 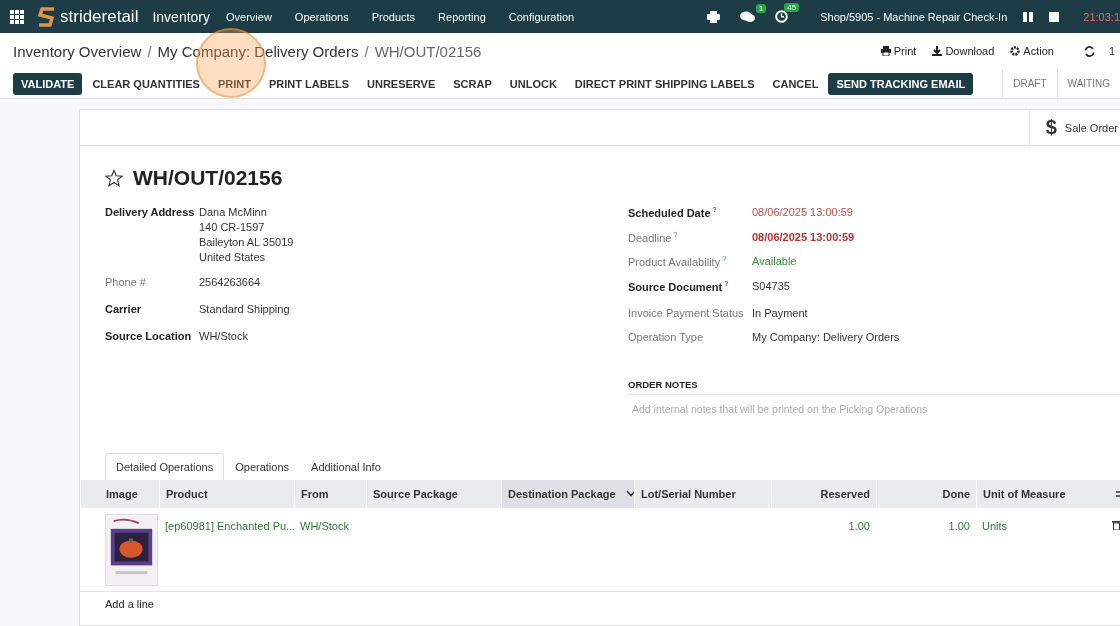 What do you see at coordinates (393, 16) in the screenshot?
I see `menu-item: Products` at bounding box center [393, 16].